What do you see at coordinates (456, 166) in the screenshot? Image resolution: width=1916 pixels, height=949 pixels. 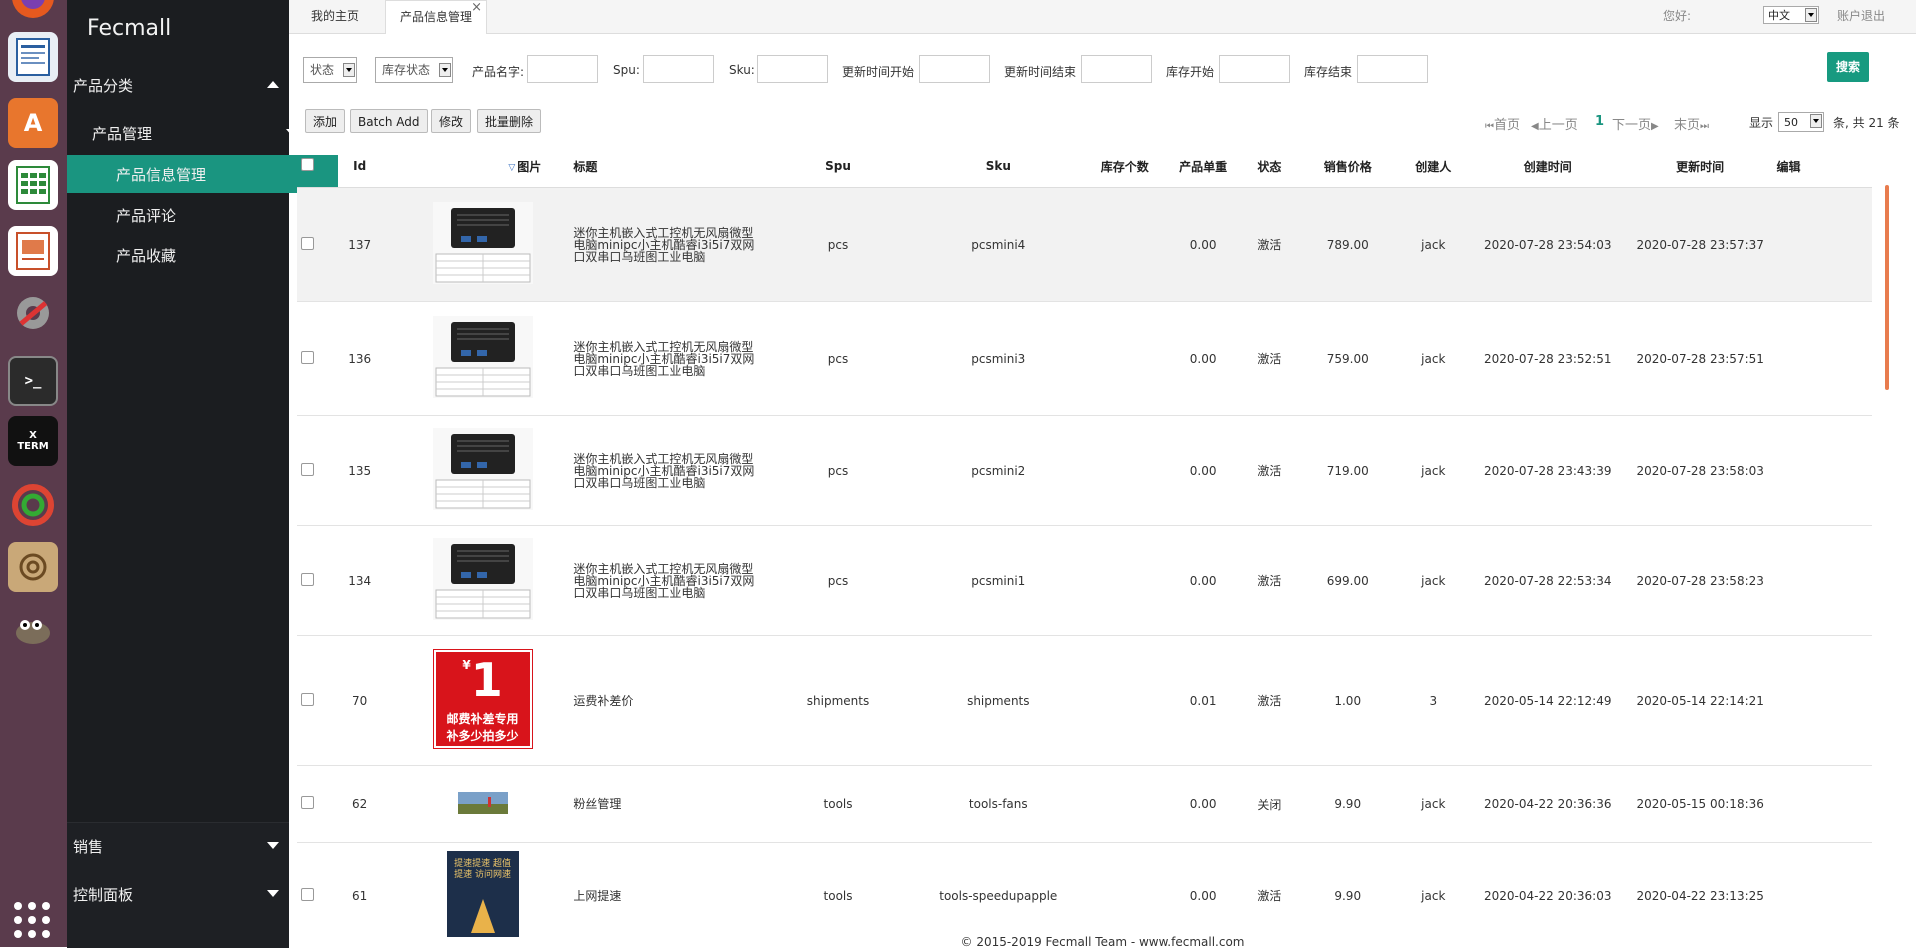 I see `sort-icon: ▽` at bounding box center [456, 166].